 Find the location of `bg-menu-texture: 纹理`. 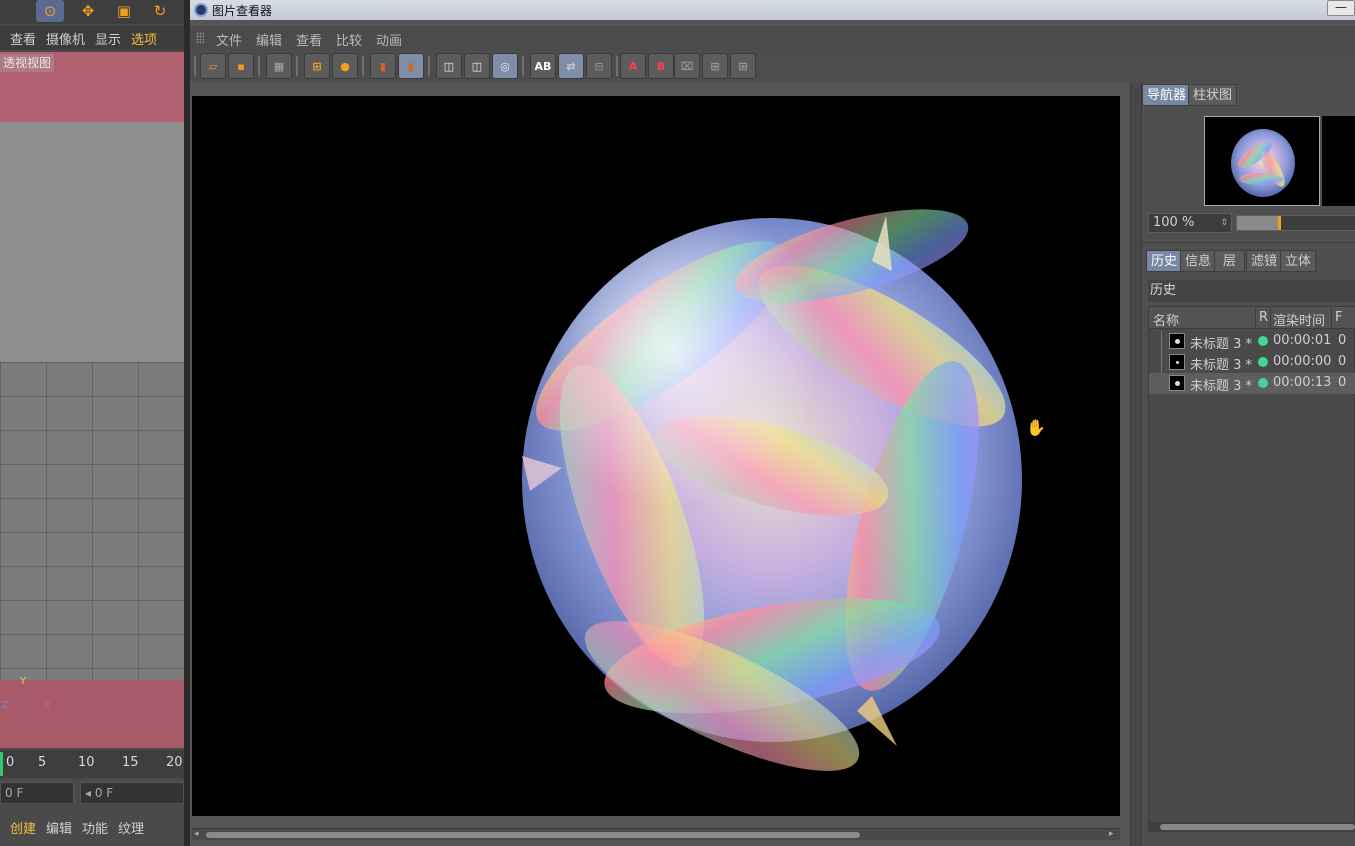

bg-menu-texture: 纹理 is located at coordinates (131, 827).